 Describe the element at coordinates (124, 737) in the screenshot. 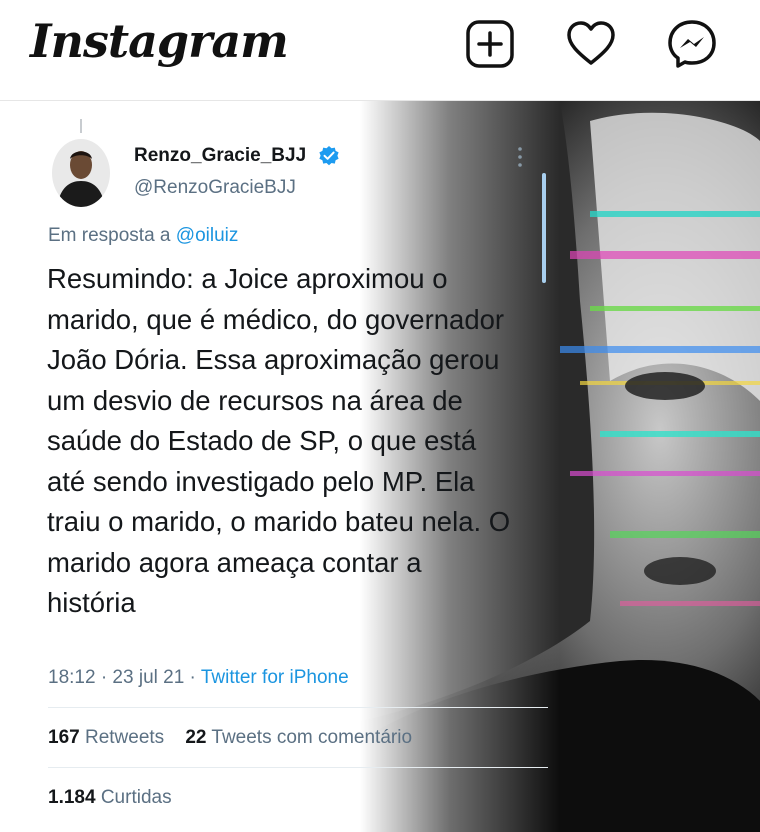

I see `retweets-label: Retweets` at that location.